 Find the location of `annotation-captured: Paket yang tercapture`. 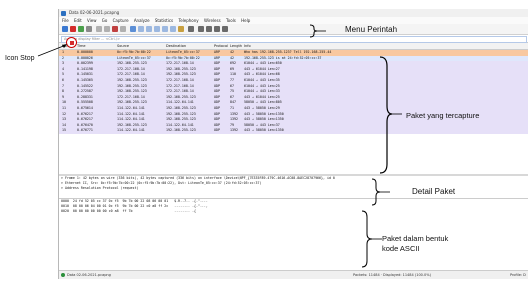

annotation-captured: Paket yang tercapture is located at coordinates (443, 115).